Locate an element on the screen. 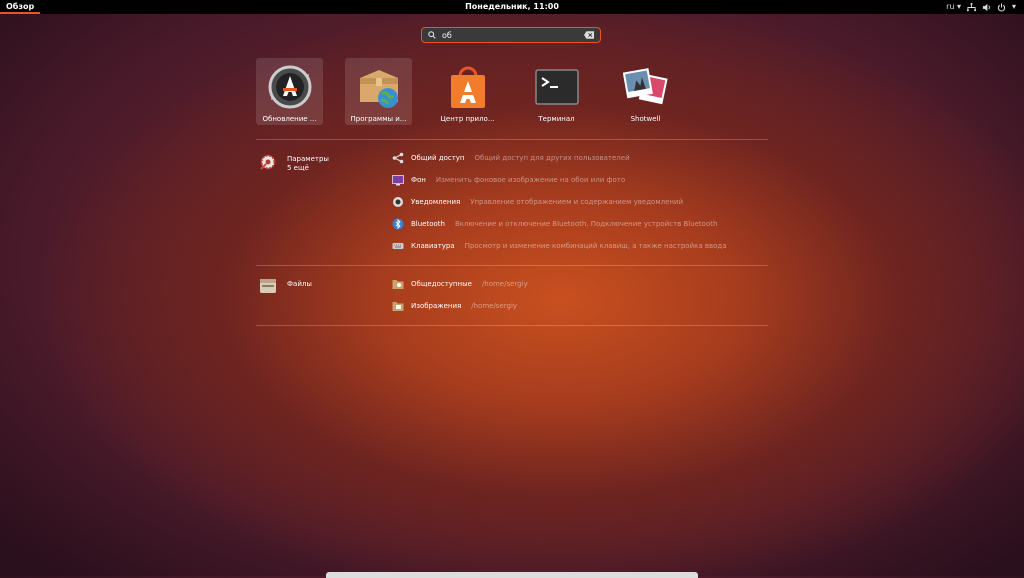 This screenshot has height=578, width=1024. ubuntu-software-icon is located at coordinates (467, 87).